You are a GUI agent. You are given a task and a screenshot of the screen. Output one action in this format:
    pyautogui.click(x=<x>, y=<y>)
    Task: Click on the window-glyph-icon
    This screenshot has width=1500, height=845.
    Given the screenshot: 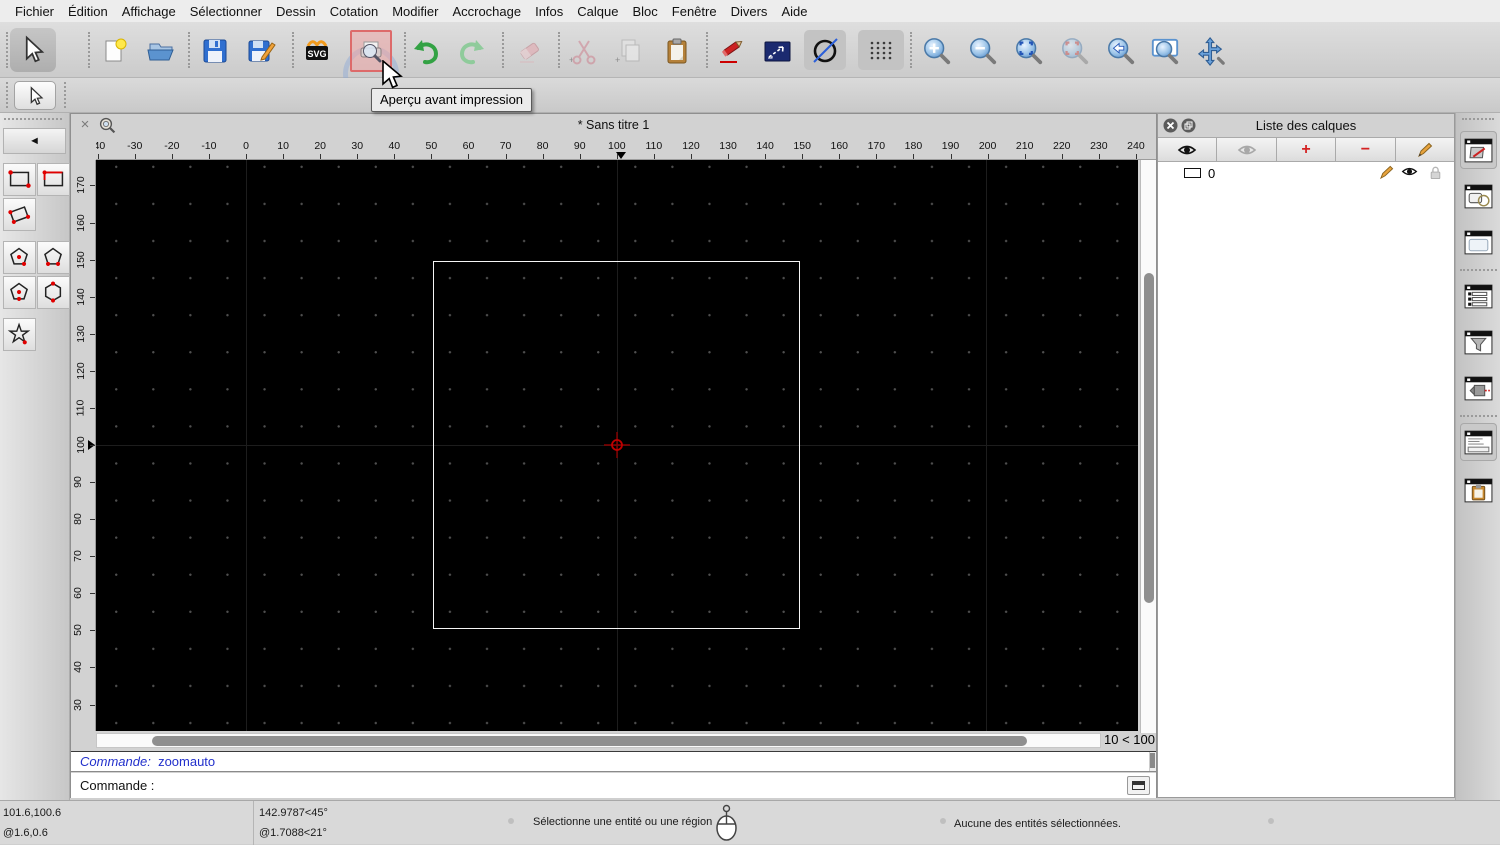 What is the action you would take?
    pyautogui.click(x=1138, y=785)
    